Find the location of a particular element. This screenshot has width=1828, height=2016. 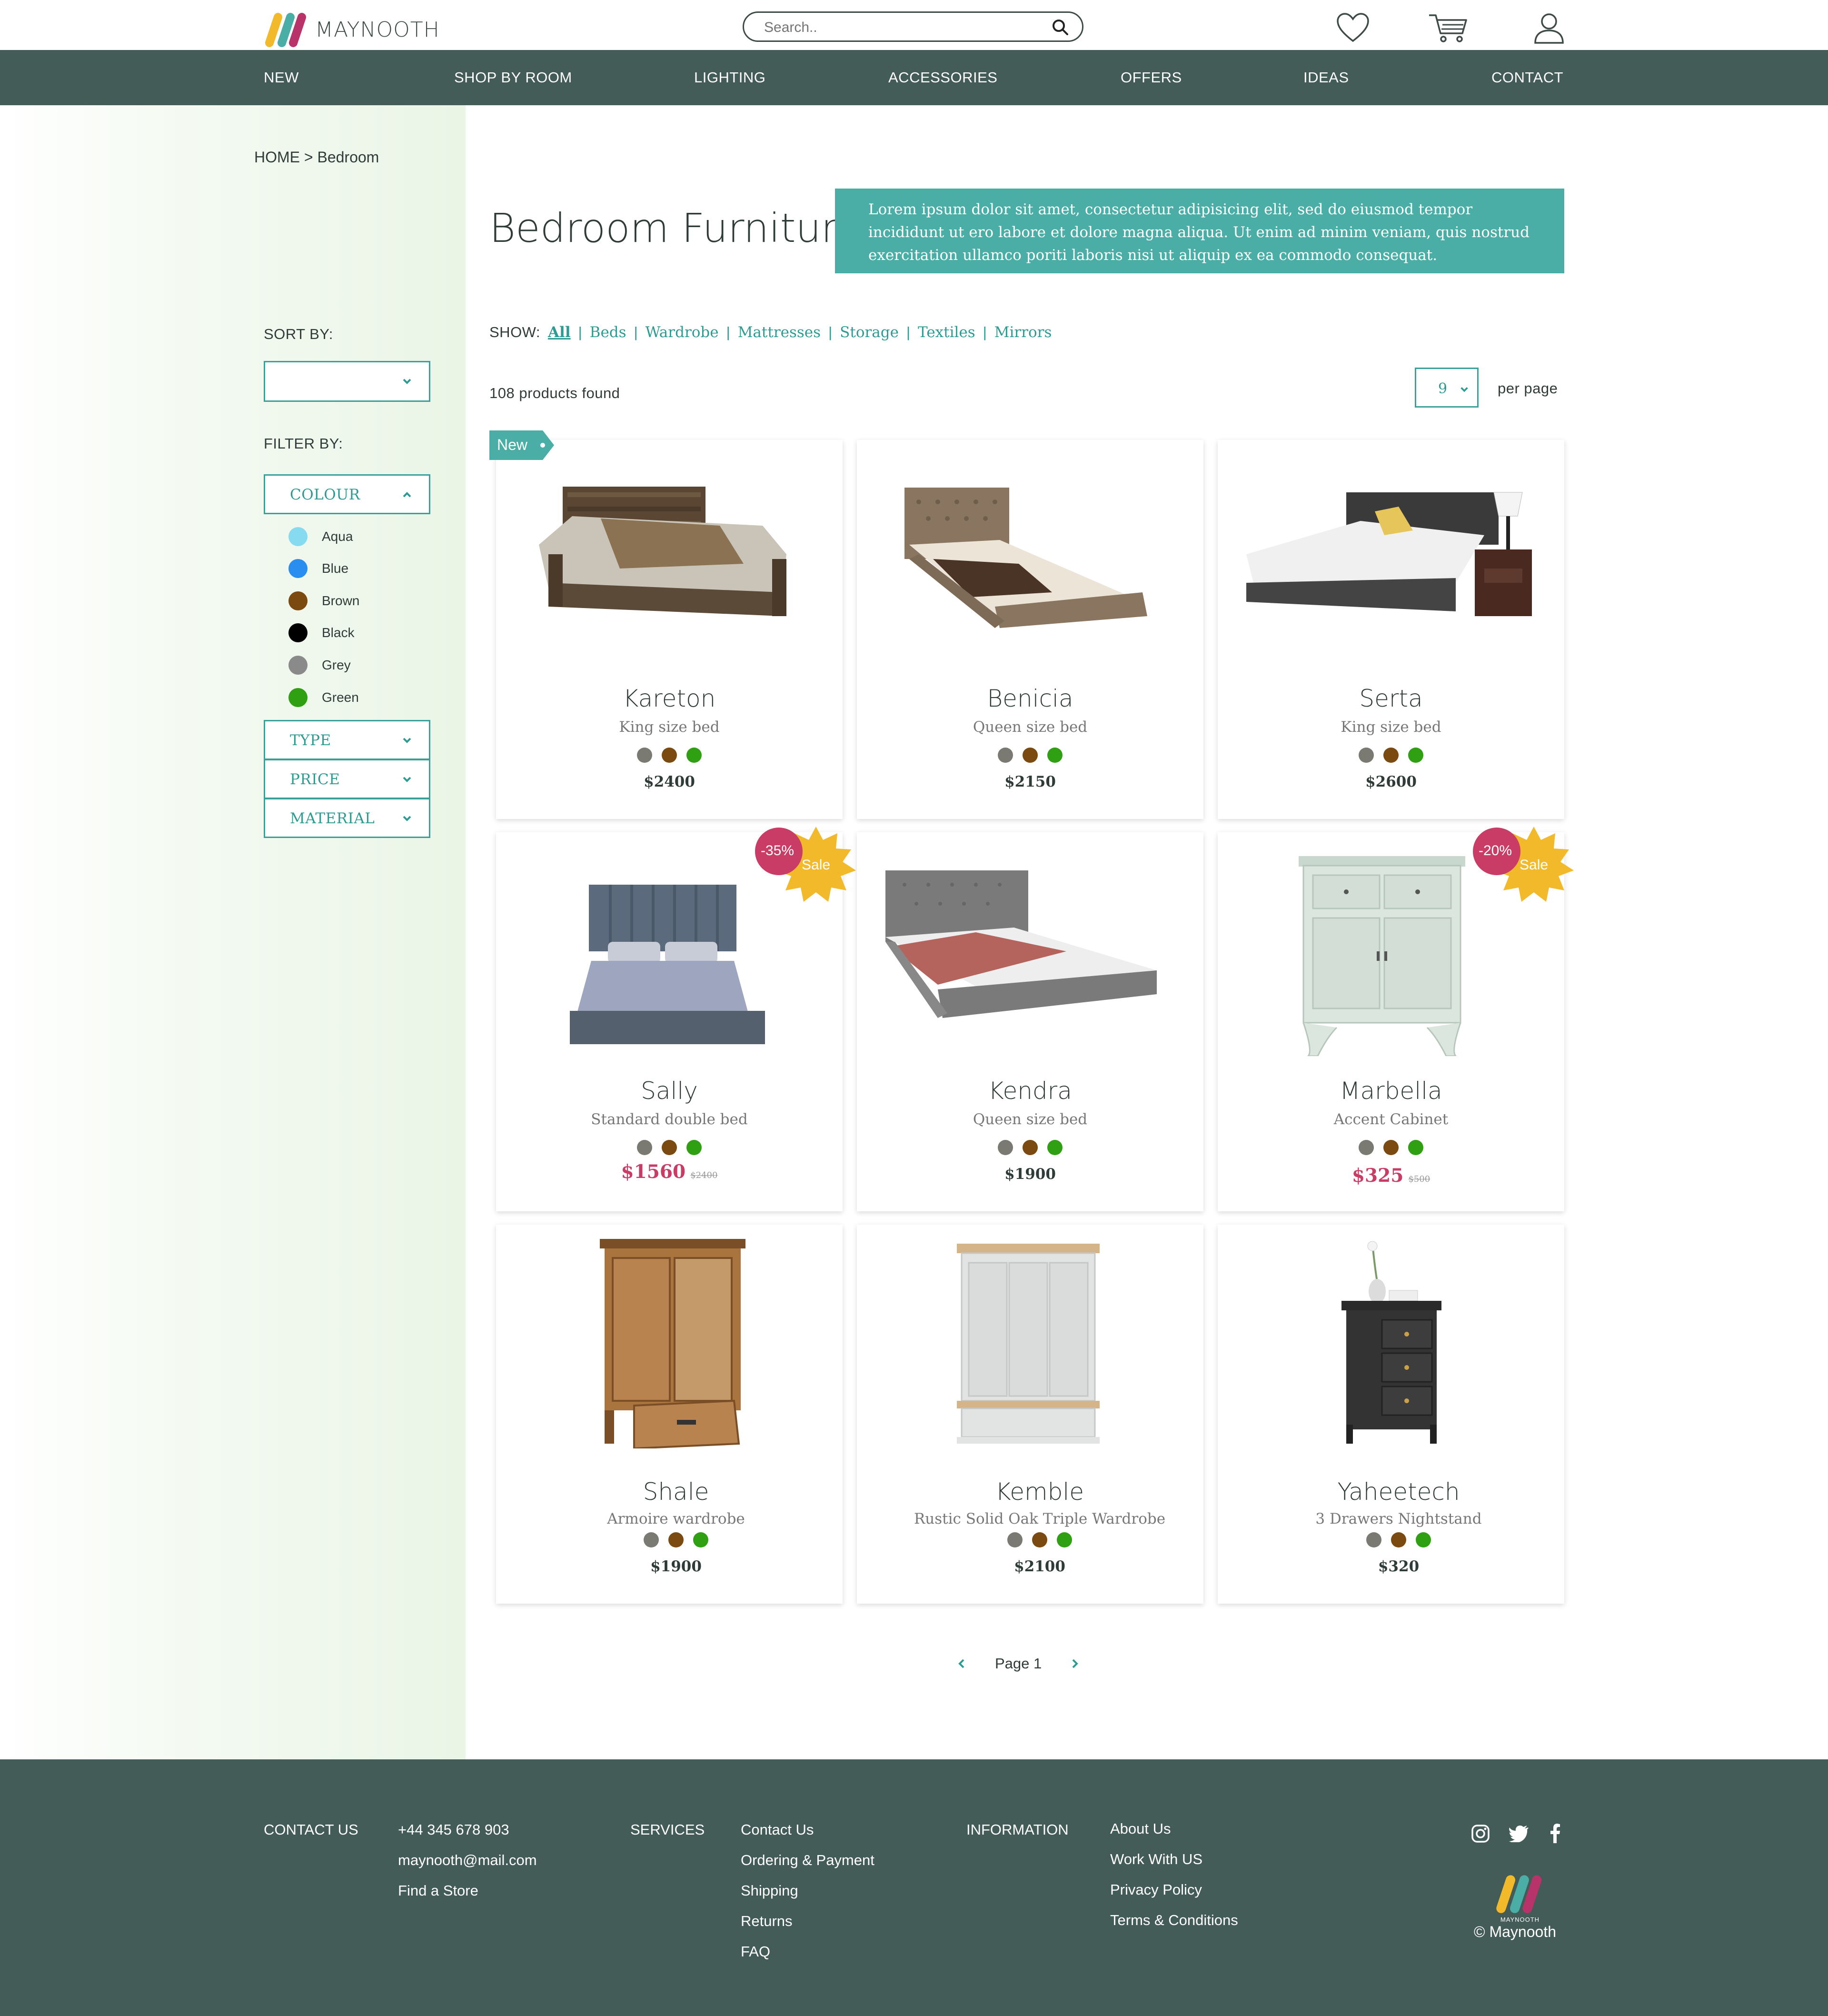

product-card-serta: Serta King size bed $2600 is located at coordinates (1391, 629).